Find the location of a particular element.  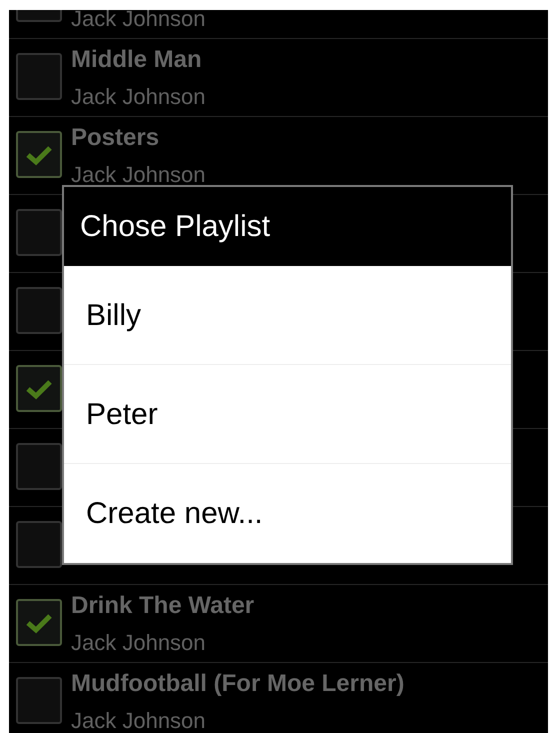

song-title: Drink The Water is located at coordinates (162, 605).